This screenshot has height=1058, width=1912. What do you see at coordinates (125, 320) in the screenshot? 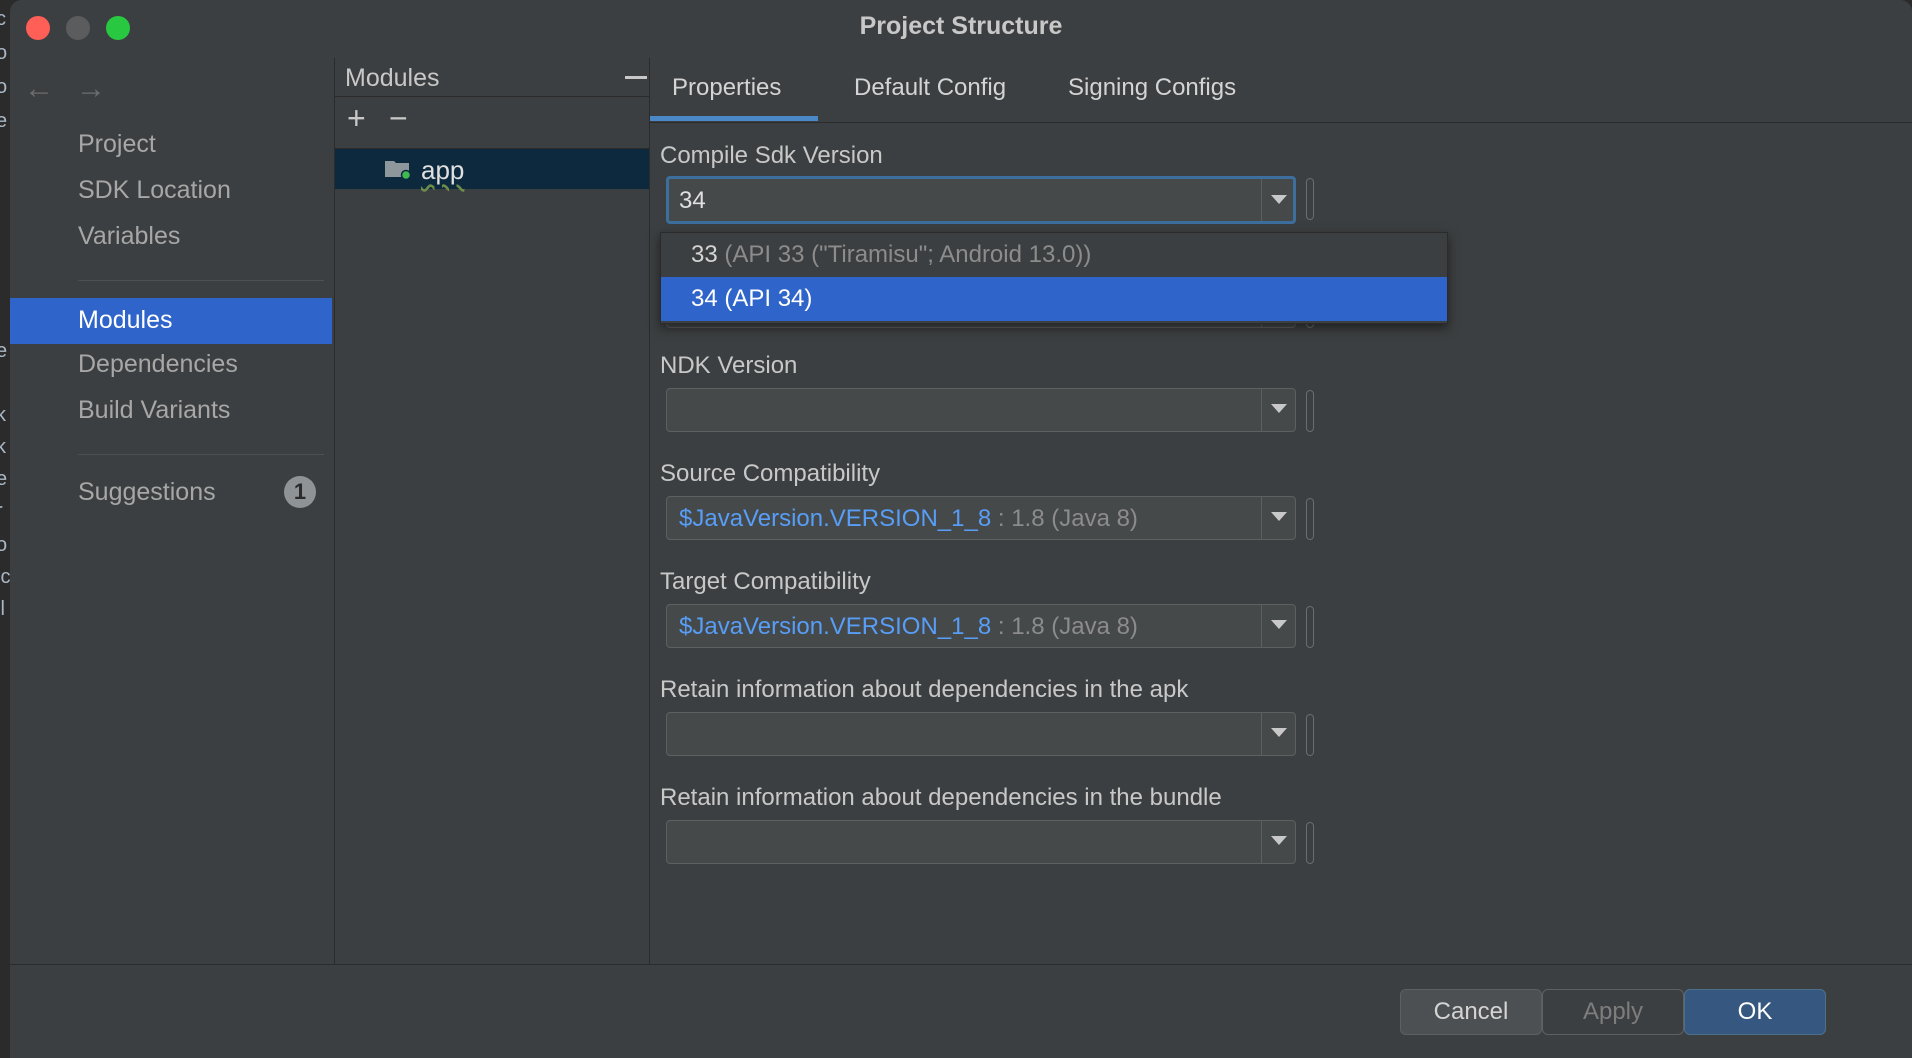
I see `sidebar-item-label: Modules` at bounding box center [125, 320].